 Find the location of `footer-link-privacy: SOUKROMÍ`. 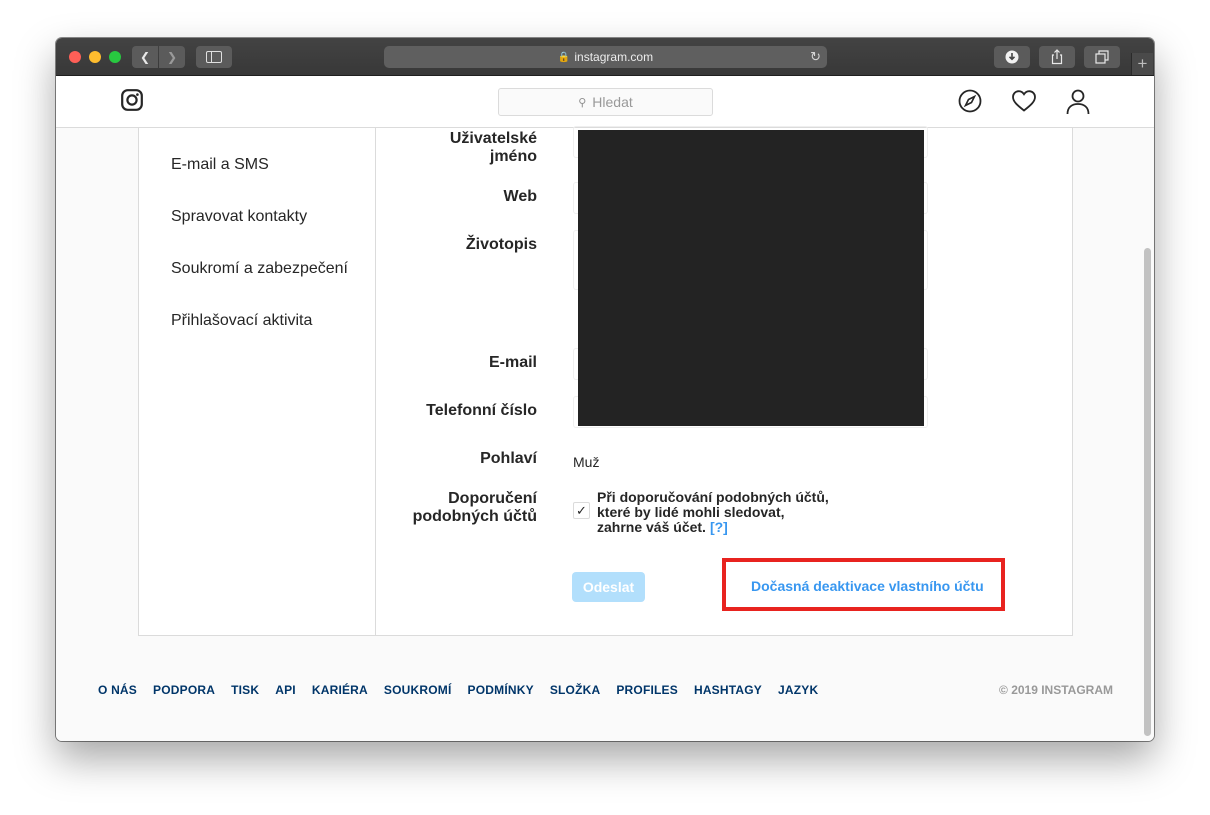

footer-link-privacy: SOUKROMÍ is located at coordinates (418, 690).